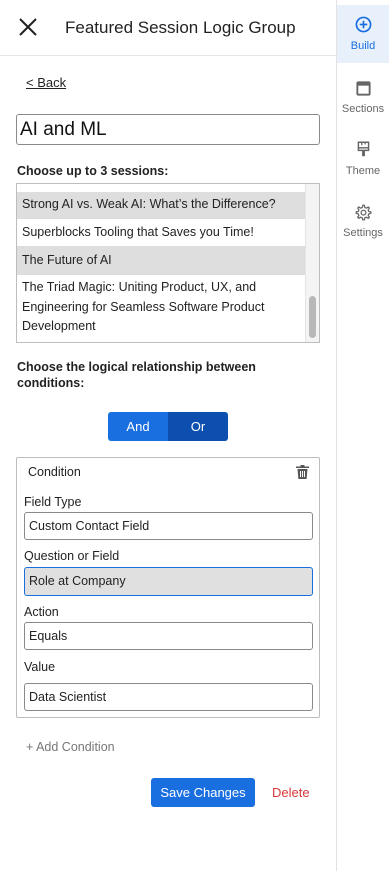 The height and width of the screenshot is (871, 389). Describe the element at coordinates (53, 502) in the screenshot. I see `field-type-label: Field Type` at that location.